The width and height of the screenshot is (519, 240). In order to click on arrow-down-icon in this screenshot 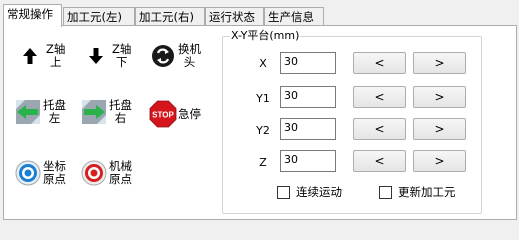, I will do `click(96, 56)`.